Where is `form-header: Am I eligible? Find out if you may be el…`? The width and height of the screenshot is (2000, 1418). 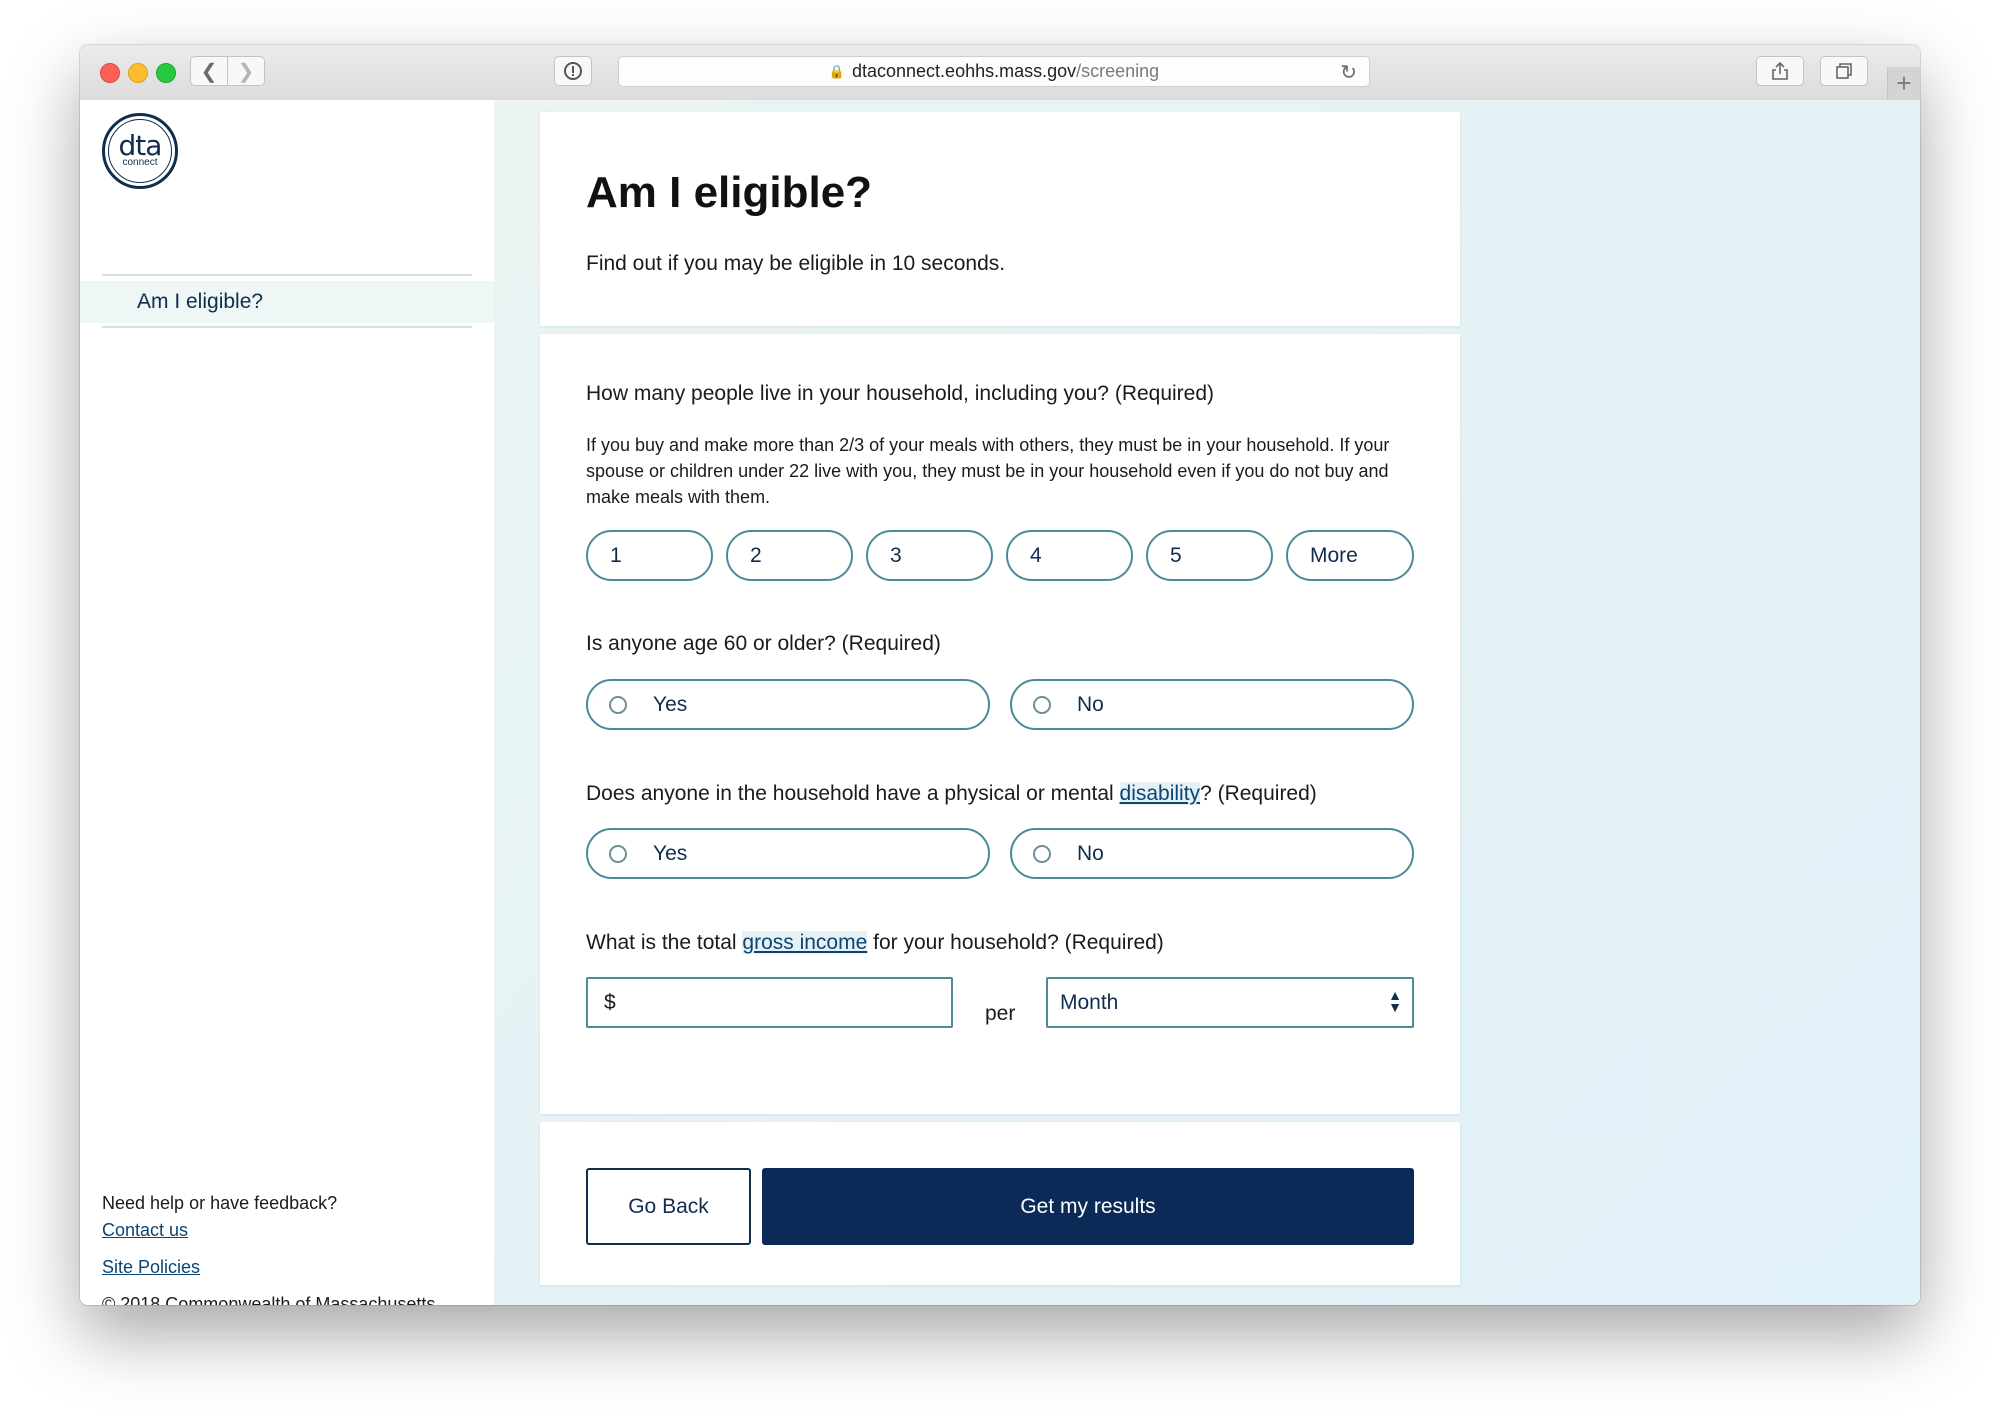 form-header: Am I eligible? Find out if you may be el… is located at coordinates (1000, 219).